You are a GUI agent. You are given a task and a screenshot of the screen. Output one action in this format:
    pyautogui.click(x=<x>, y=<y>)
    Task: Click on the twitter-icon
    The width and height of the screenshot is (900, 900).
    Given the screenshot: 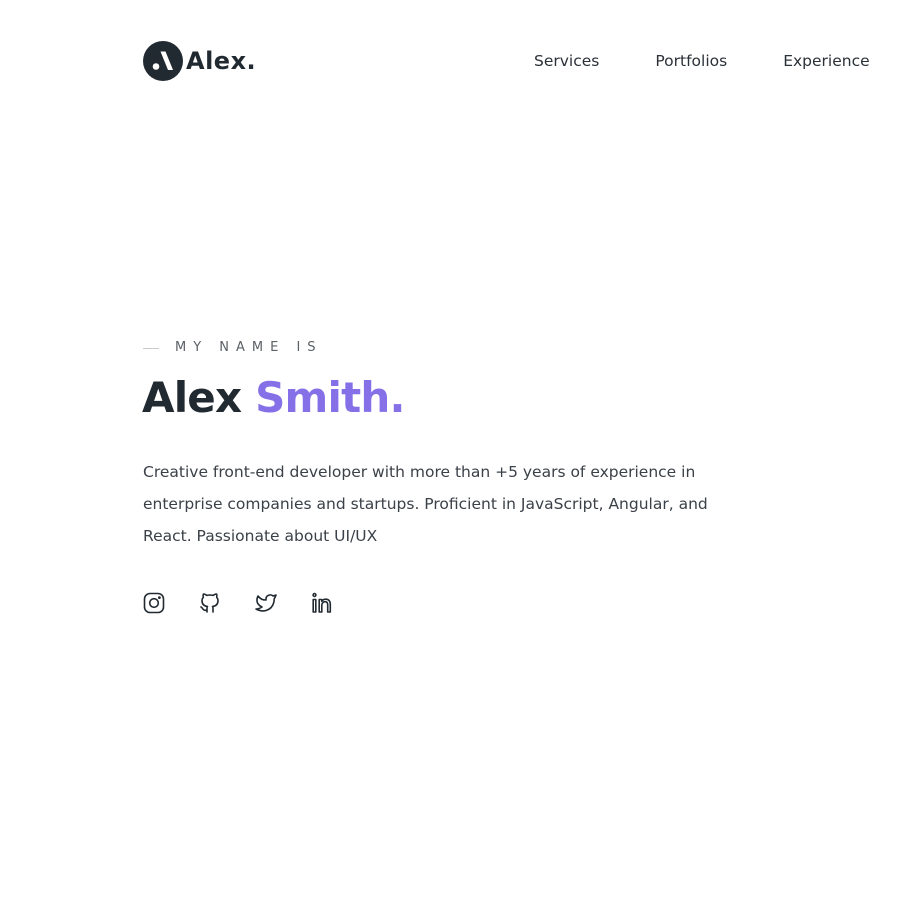 What is the action you would take?
    pyautogui.click(x=266, y=603)
    